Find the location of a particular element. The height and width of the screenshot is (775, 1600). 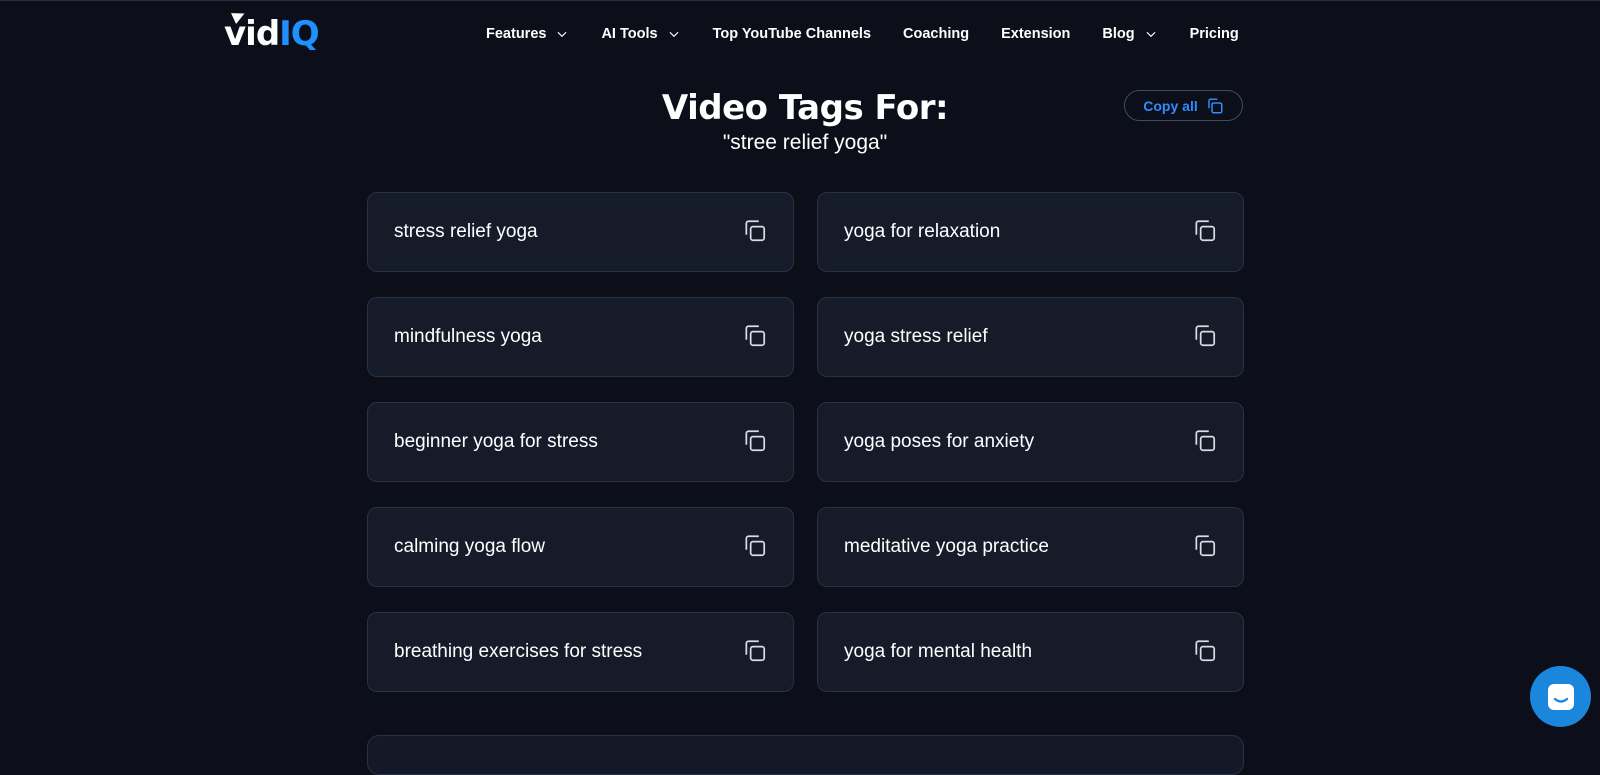

tag-card: meditative yoga practice is located at coordinates (1030, 547).